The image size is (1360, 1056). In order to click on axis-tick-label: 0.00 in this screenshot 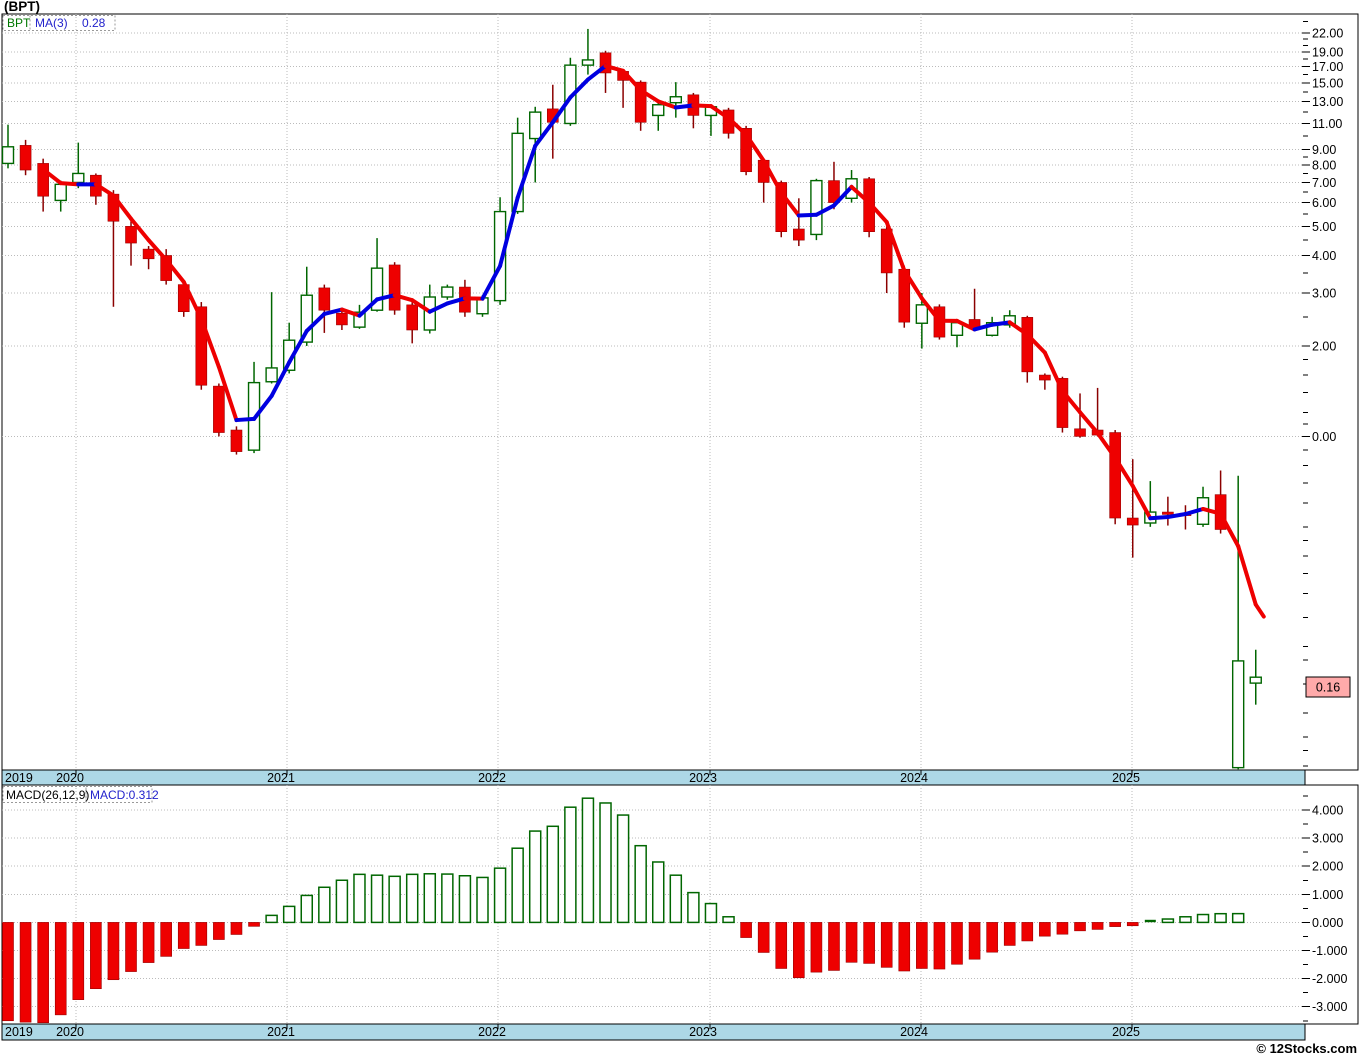, I will do `click(1324, 437)`.